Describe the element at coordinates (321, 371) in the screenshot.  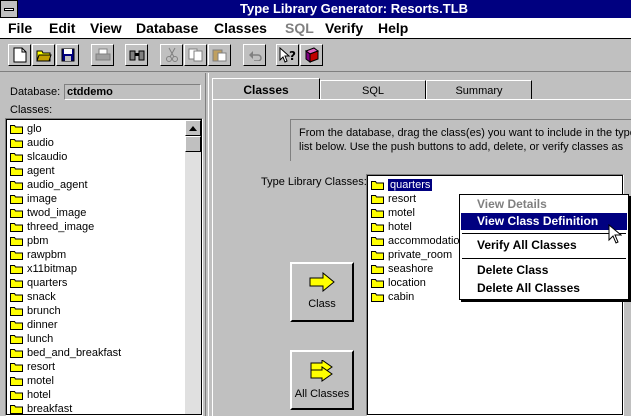
I see `double-right-arrow-icon` at that location.